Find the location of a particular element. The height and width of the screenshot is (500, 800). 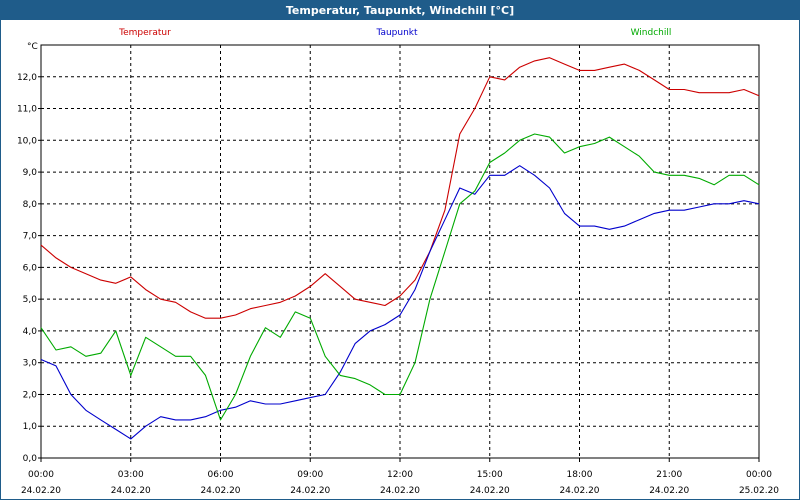

y-tick-label: 6,0 is located at coordinates (30, 268).